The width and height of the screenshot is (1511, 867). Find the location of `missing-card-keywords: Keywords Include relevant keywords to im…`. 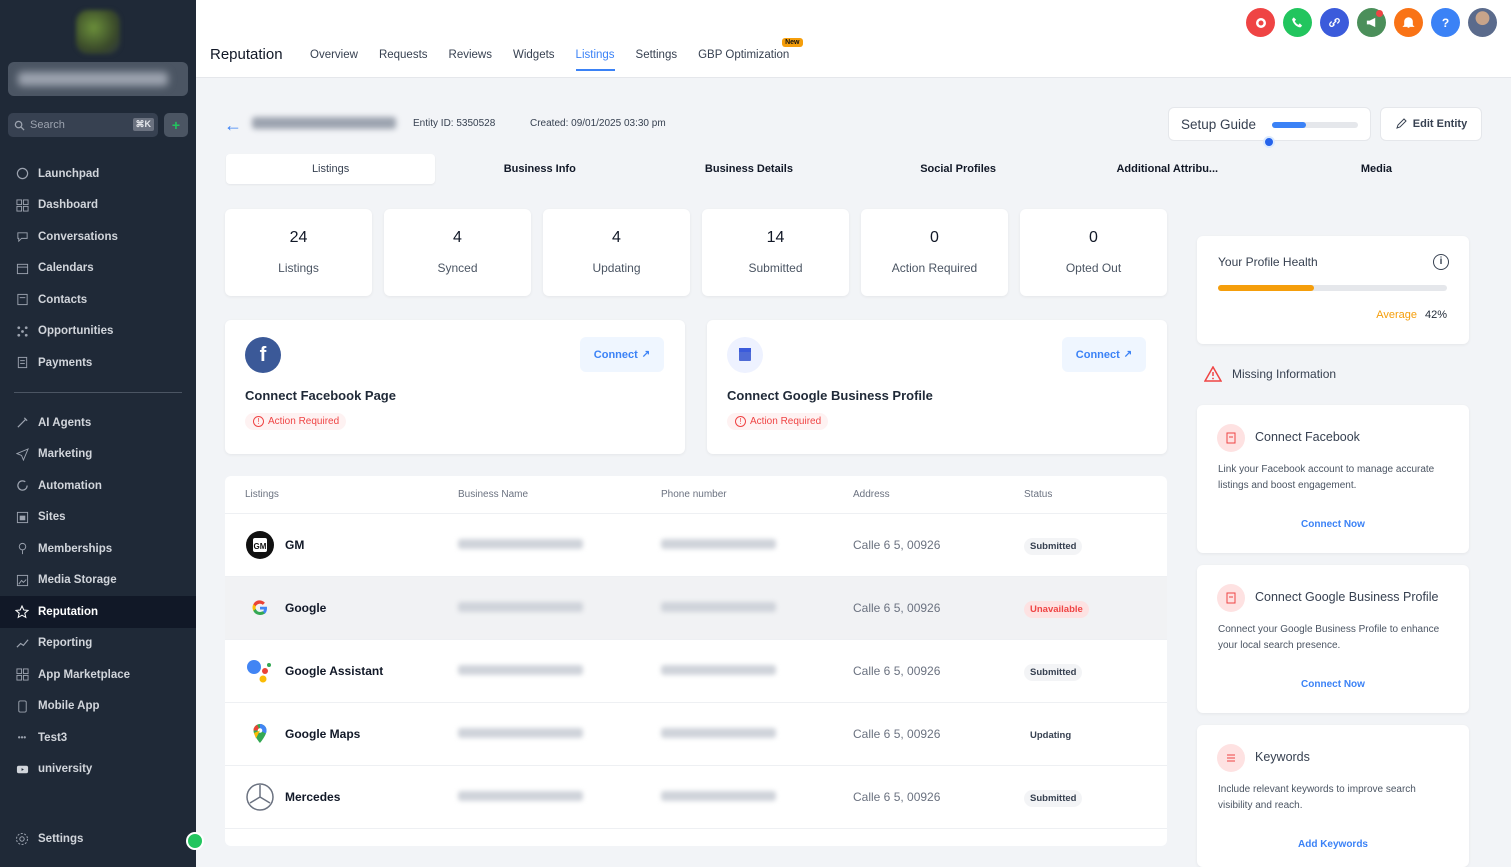

missing-card-keywords: Keywords Include relevant keywords to im… is located at coordinates (1333, 796).